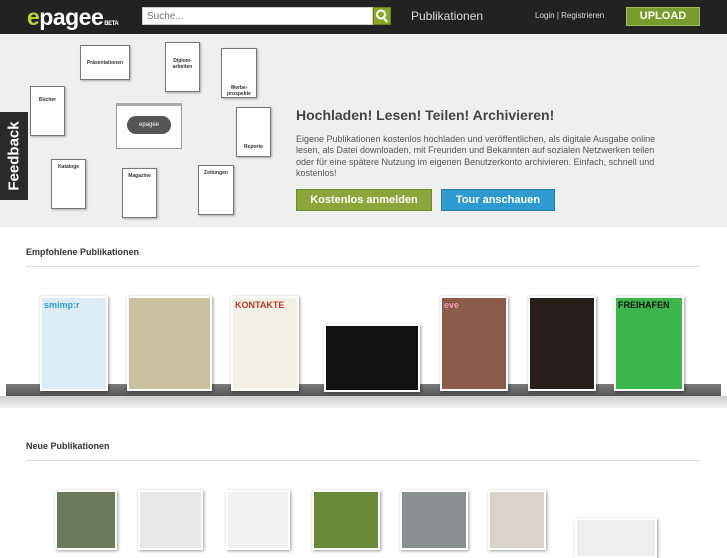  What do you see at coordinates (644, 305) in the screenshot?
I see `cover-title: FREIHAFEN` at bounding box center [644, 305].